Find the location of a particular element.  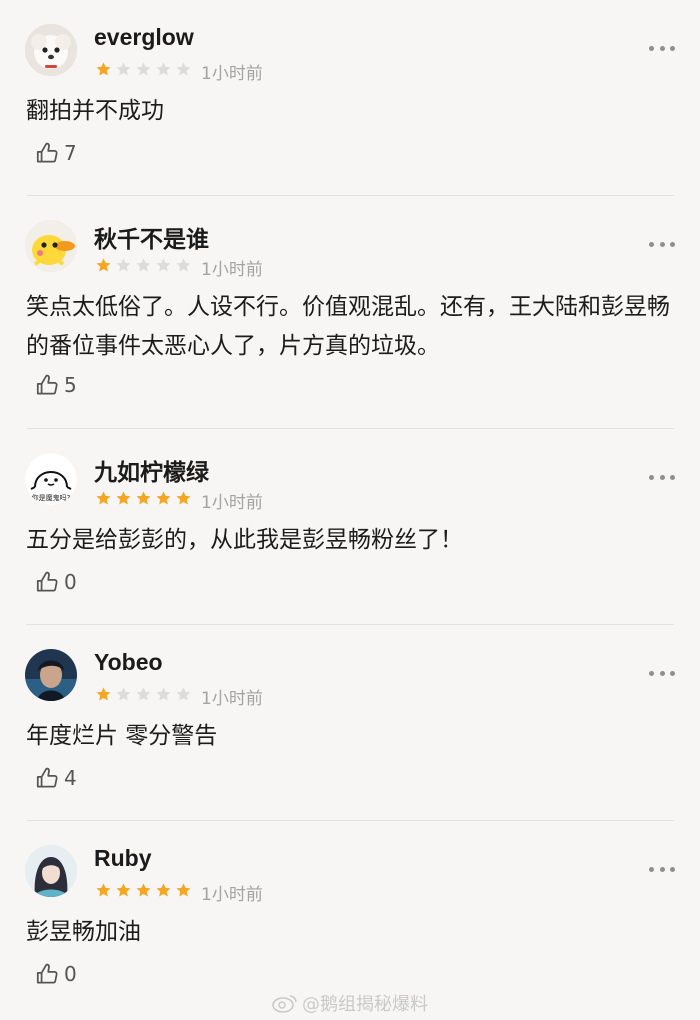

like-button: 7 is located at coordinates (55, 153).